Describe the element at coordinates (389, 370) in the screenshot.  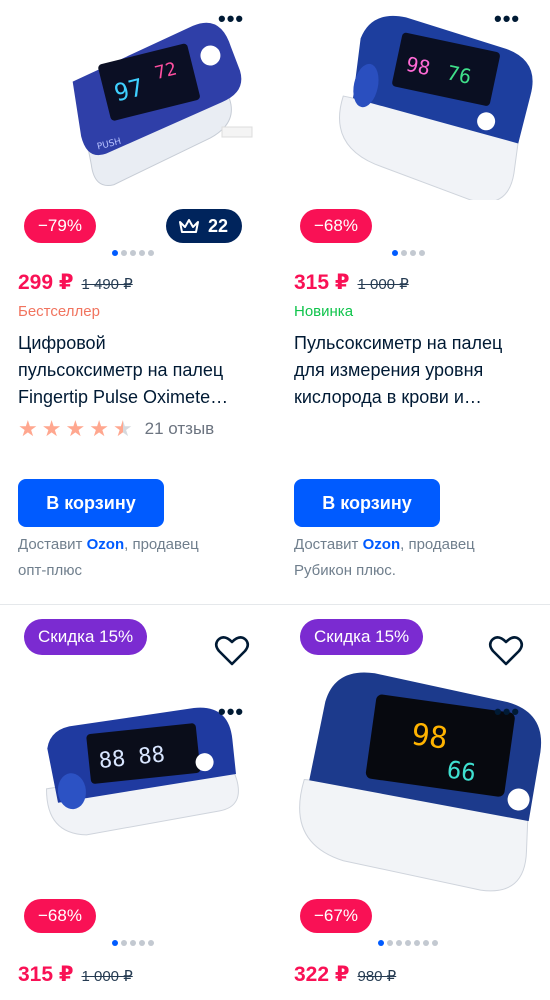
I see `title-line: для измерения уровня` at that location.